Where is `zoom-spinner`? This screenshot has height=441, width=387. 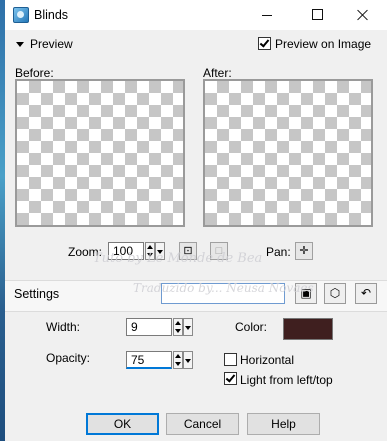
zoom-spinner is located at coordinates (150, 251).